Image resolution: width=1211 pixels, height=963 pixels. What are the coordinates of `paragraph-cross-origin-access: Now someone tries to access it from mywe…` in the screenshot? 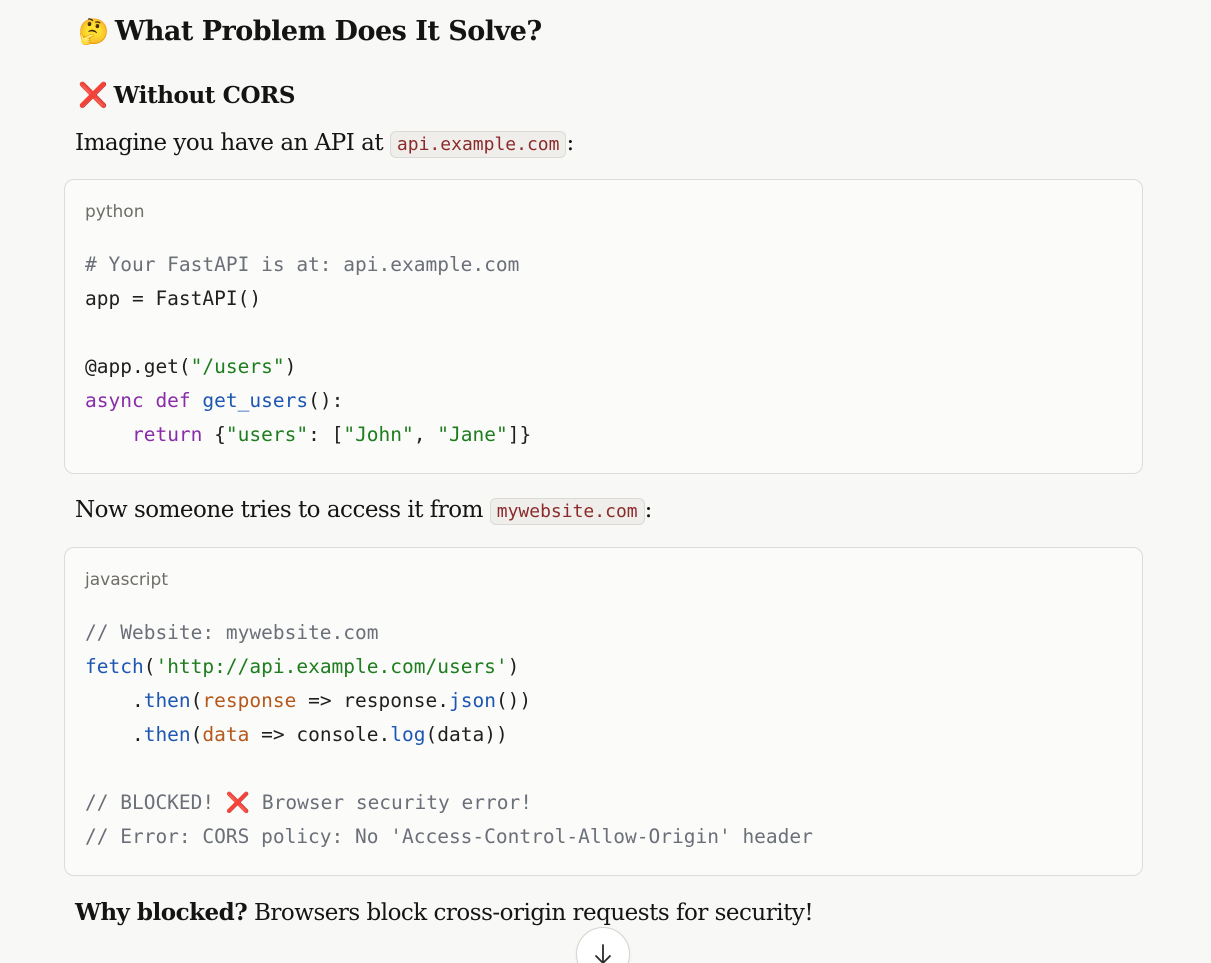 It's located at (363, 511).